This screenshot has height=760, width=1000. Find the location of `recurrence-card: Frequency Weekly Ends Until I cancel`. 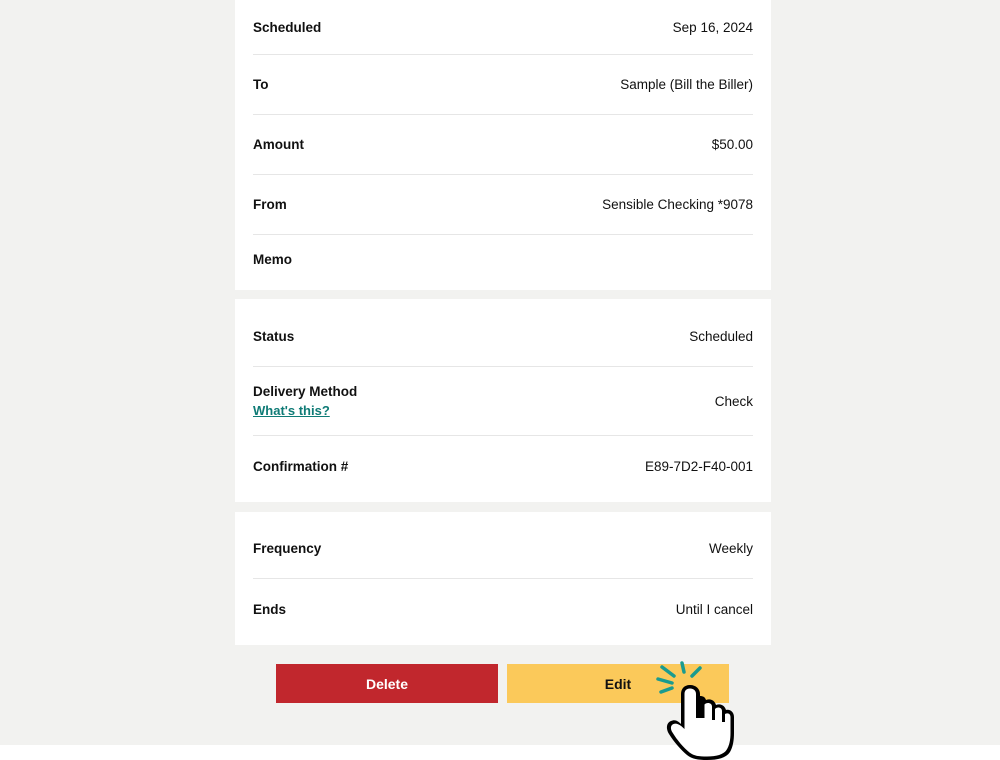

recurrence-card: Frequency Weekly Ends Until I cancel is located at coordinates (503, 578).